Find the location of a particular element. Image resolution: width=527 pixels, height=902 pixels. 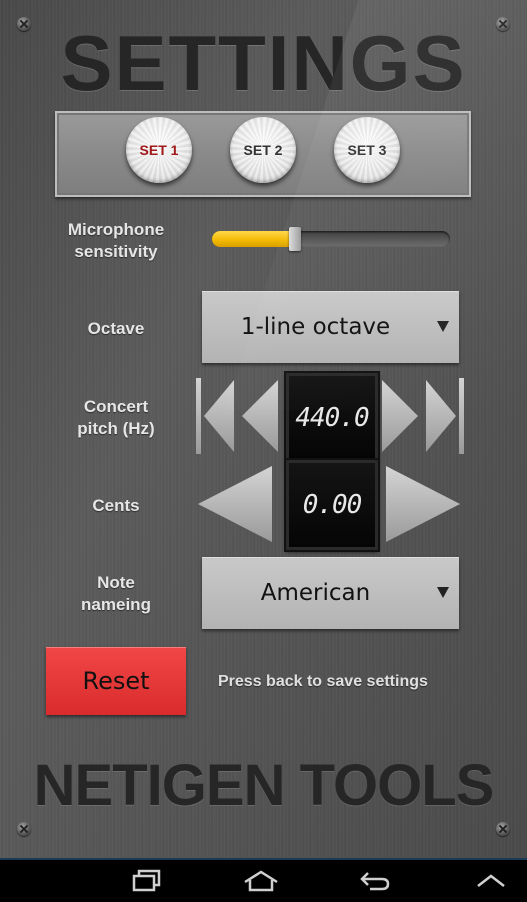

concert-pitch-label-line2: pitch (Hz) is located at coordinates (116, 428).